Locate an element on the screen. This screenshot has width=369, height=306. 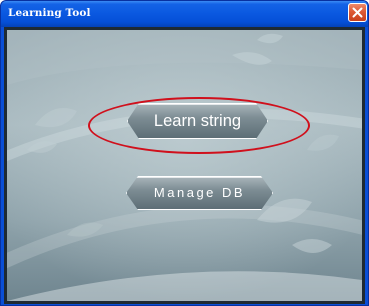
title-bar: Learning Tool is located at coordinates (184, 14).